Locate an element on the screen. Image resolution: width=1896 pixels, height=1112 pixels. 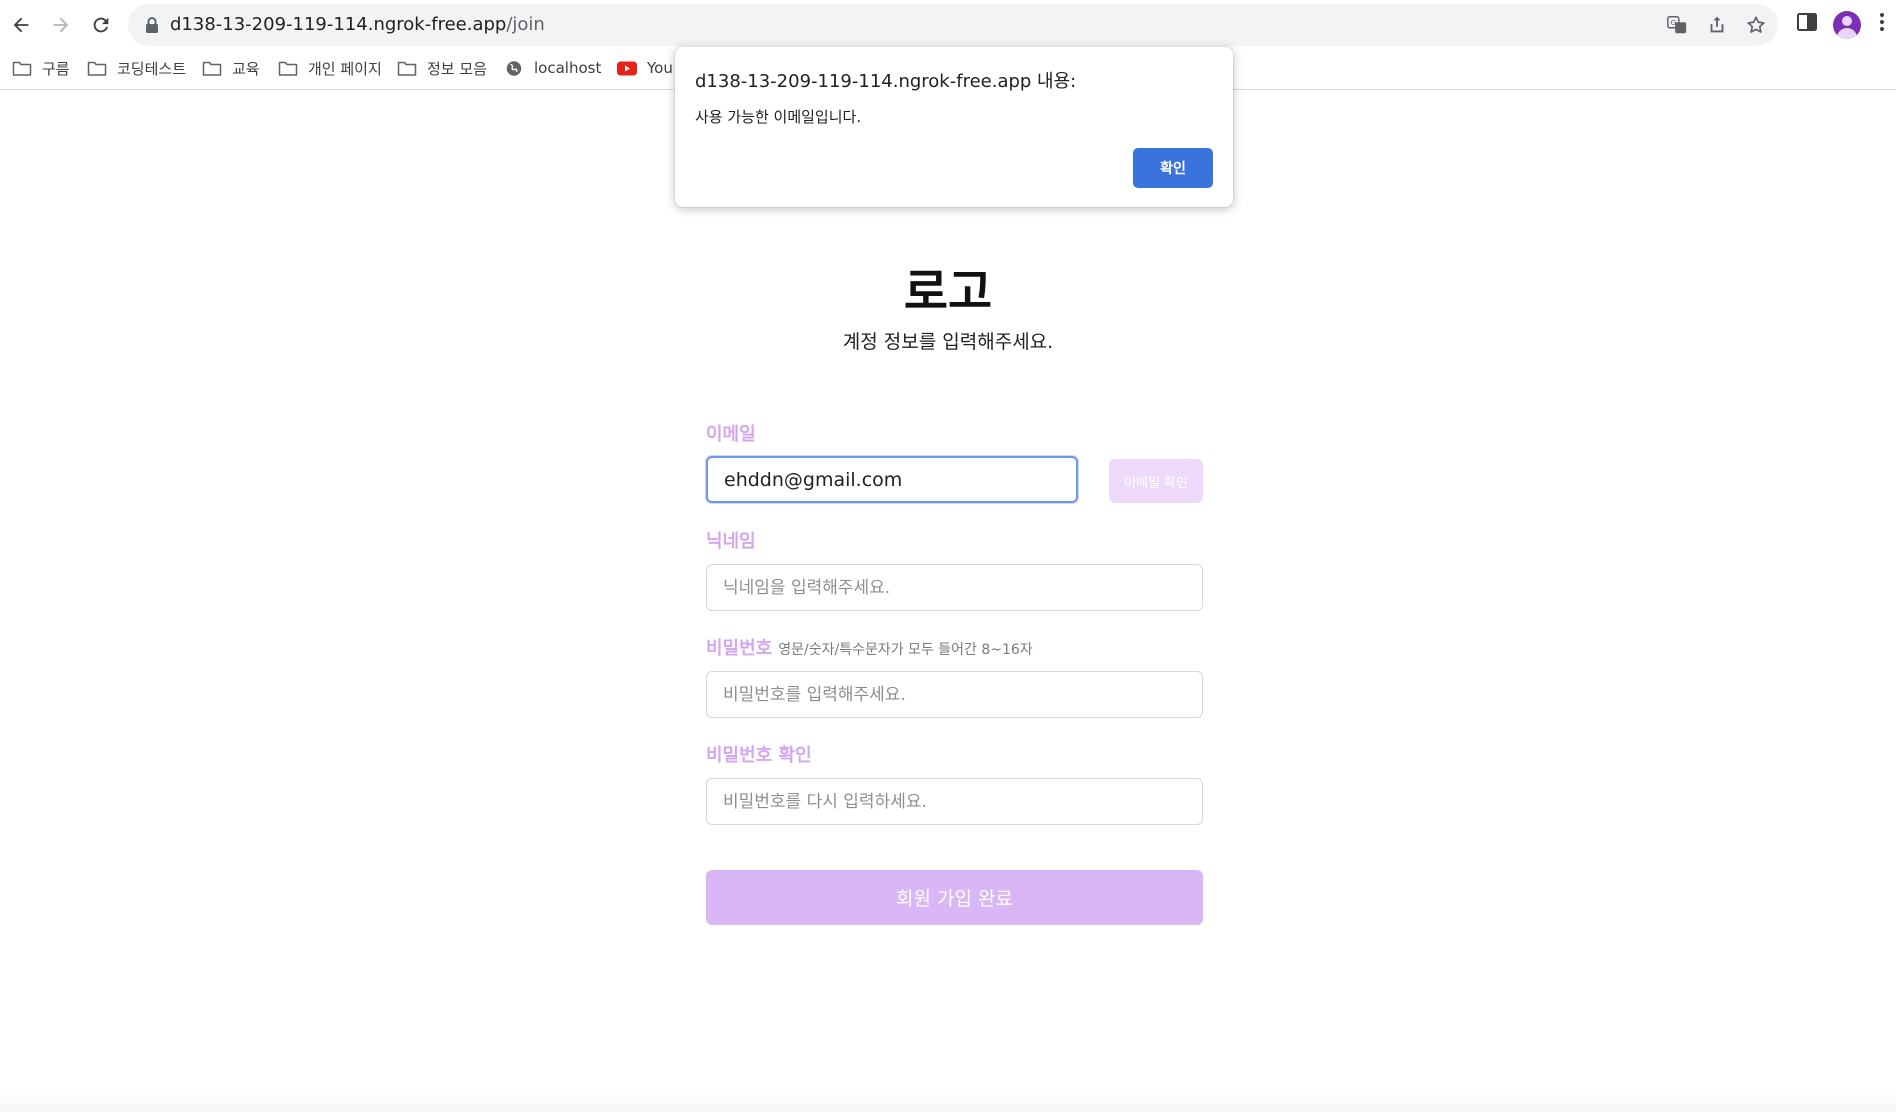
back-icon is located at coordinates (21, 25).